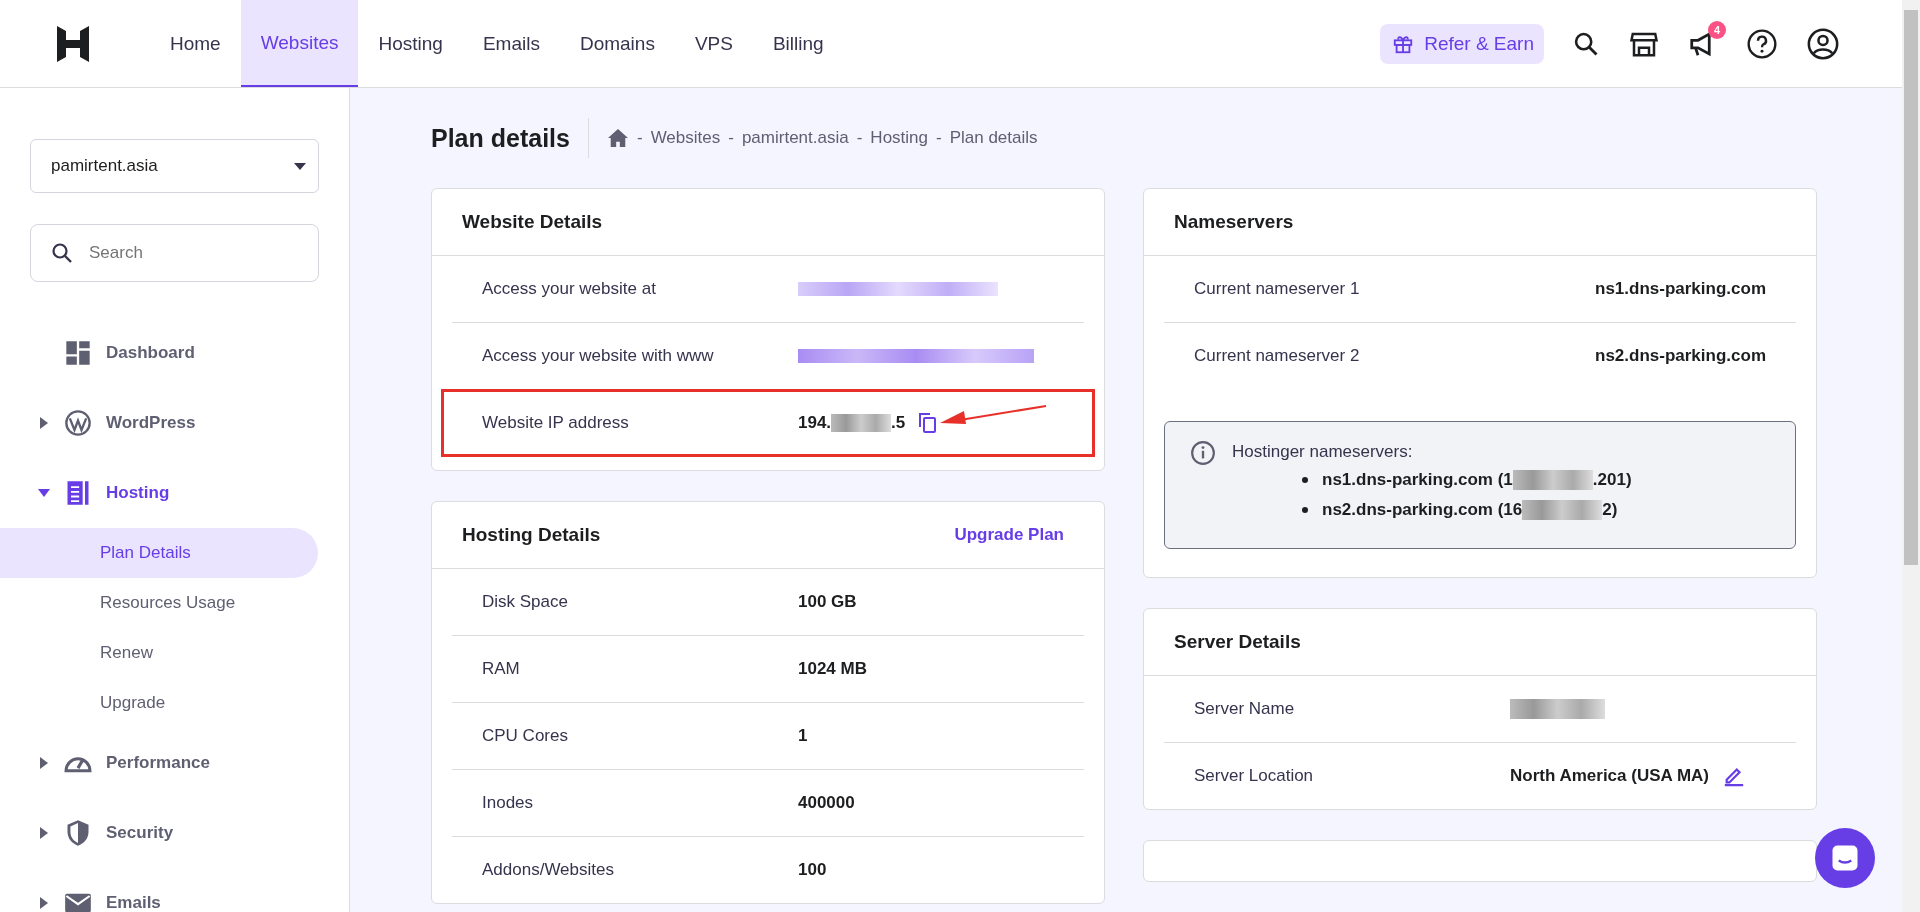 Image resolution: width=1920 pixels, height=912 pixels. What do you see at coordinates (1203, 453) in the screenshot?
I see `info-icon` at bounding box center [1203, 453].